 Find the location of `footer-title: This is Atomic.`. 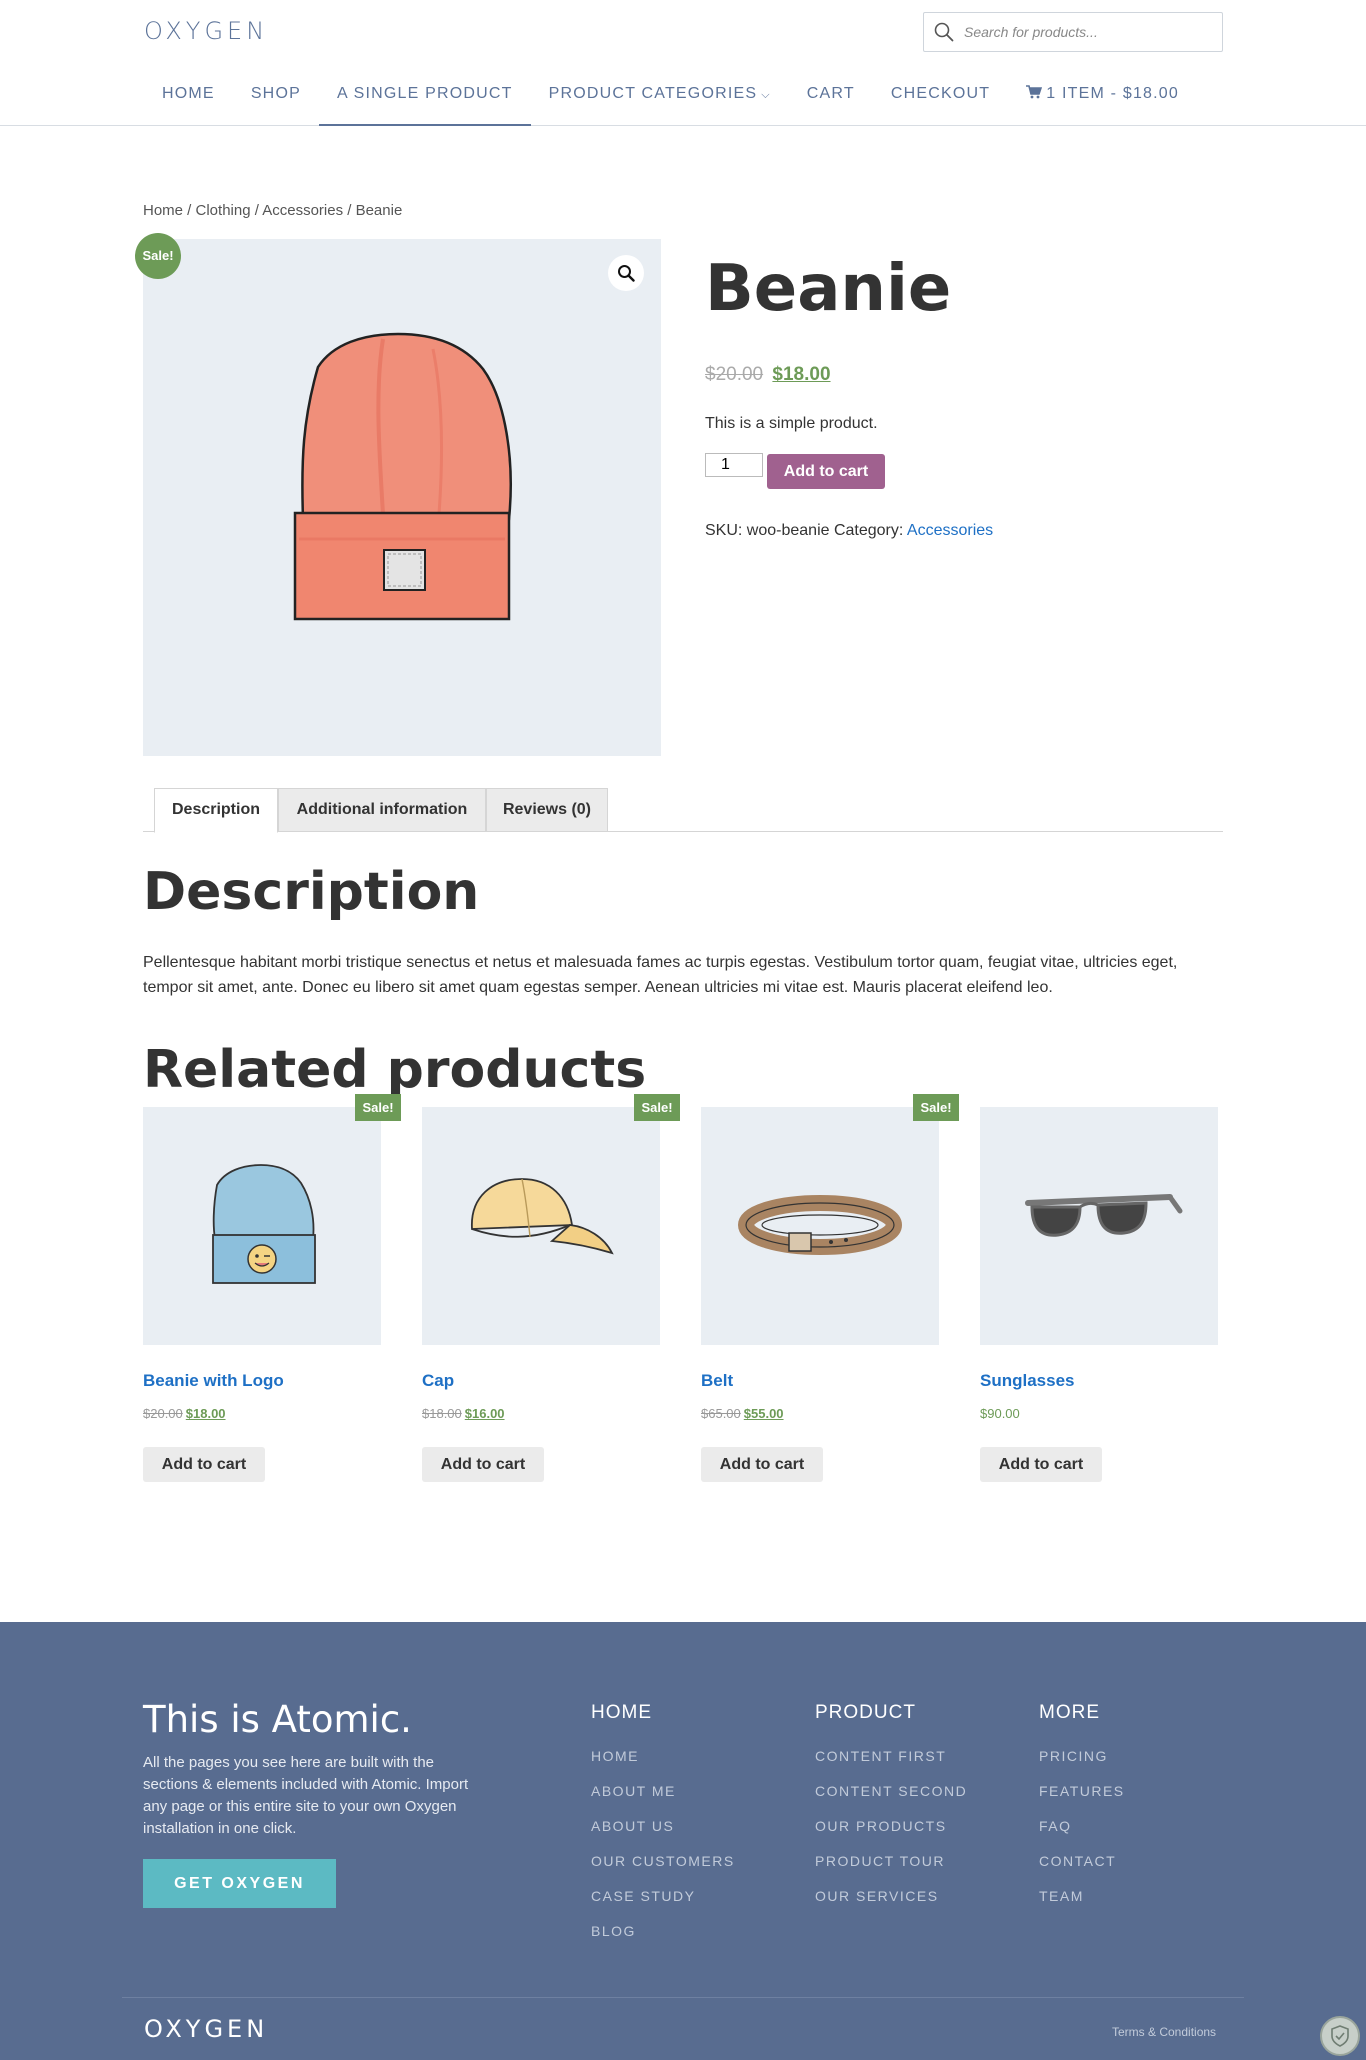

footer-title: This is Atomic. is located at coordinates (277, 1719).